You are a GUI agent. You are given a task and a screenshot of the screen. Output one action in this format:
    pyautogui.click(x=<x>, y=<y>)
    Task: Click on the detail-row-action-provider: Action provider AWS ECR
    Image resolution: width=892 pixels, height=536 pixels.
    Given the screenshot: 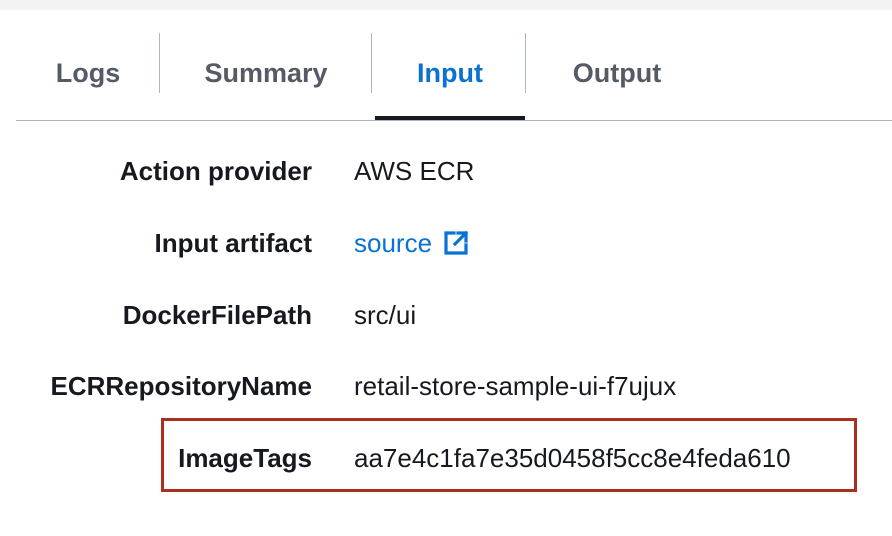 What is the action you would take?
    pyautogui.click(x=446, y=171)
    